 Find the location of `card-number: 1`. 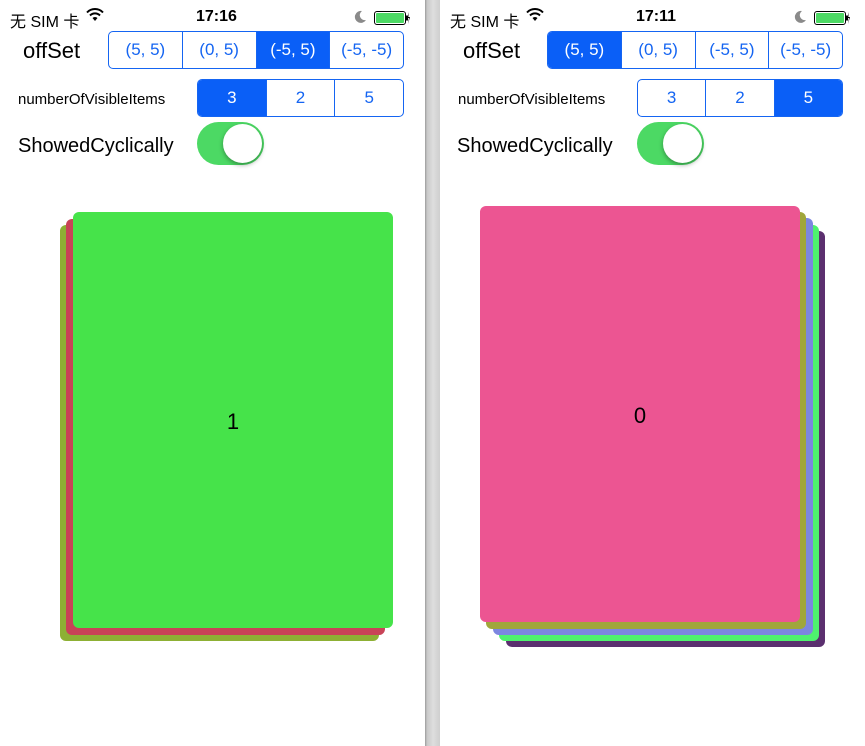

card-number: 1 is located at coordinates (233, 421).